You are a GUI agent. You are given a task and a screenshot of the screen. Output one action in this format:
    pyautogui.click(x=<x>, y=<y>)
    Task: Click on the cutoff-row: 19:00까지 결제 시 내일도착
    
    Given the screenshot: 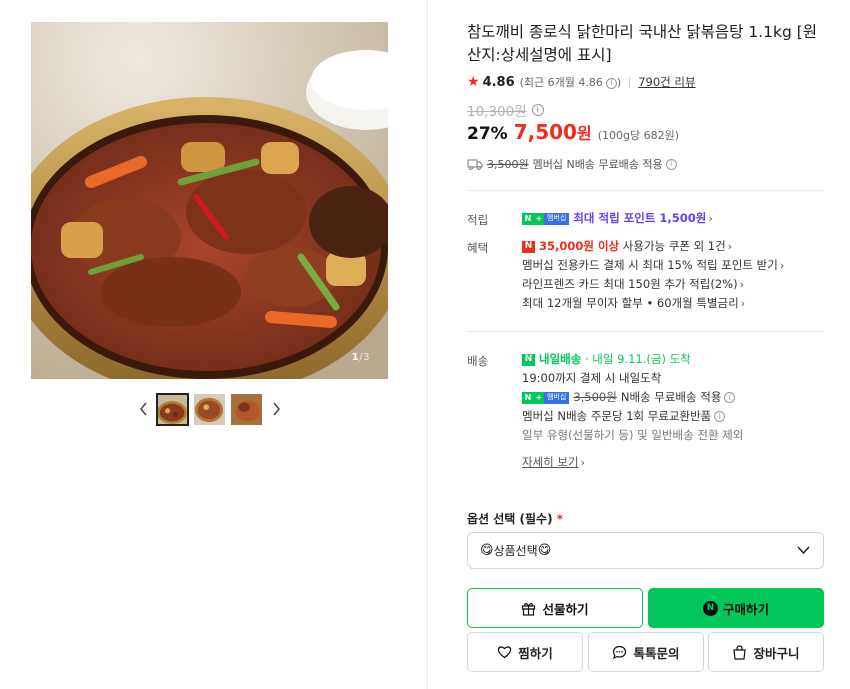 What is the action you would take?
    pyautogui.click(x=592, y=378)
    